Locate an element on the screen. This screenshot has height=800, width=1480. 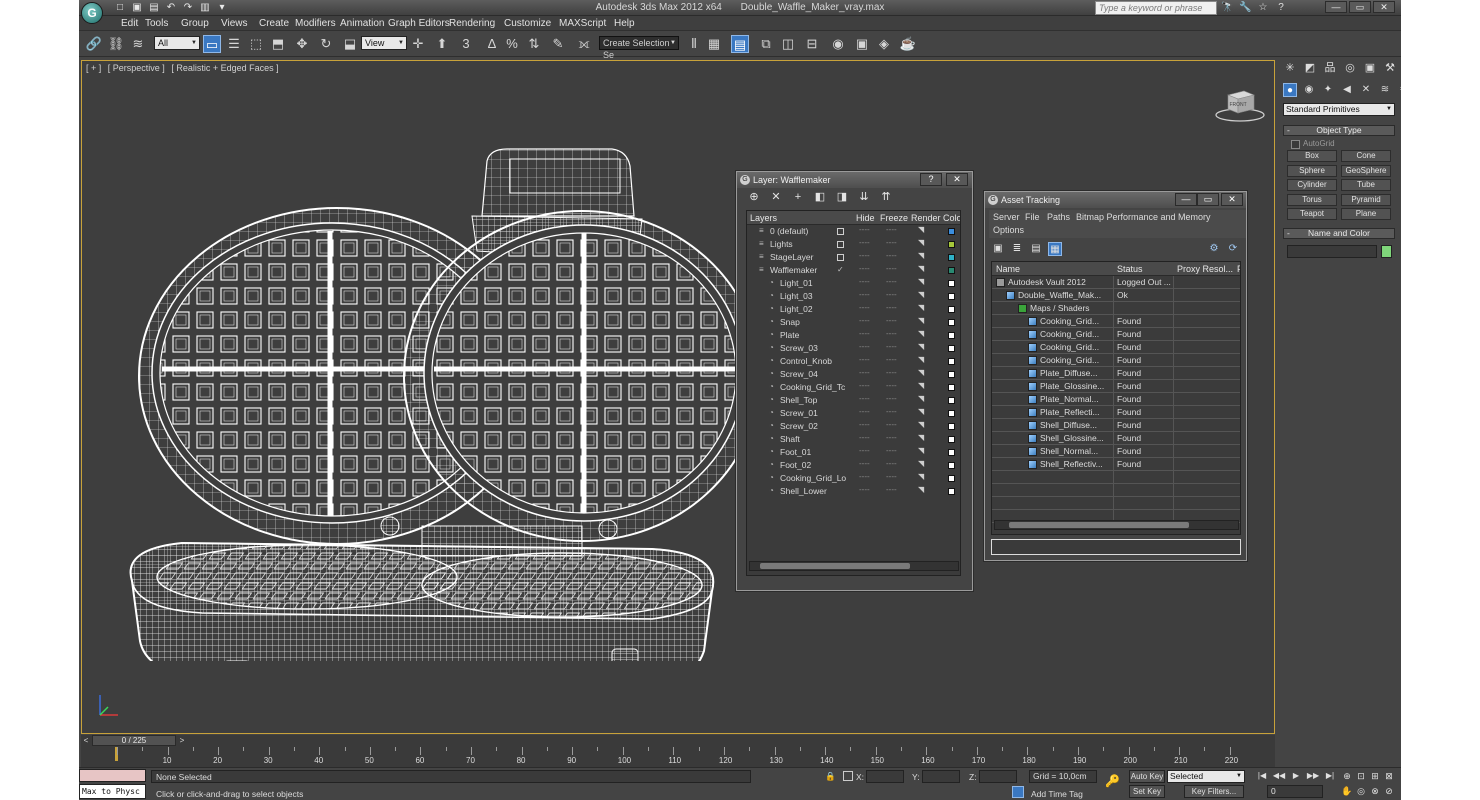
command-tab-icon: ✳ is located at coordinates (1290, 68).